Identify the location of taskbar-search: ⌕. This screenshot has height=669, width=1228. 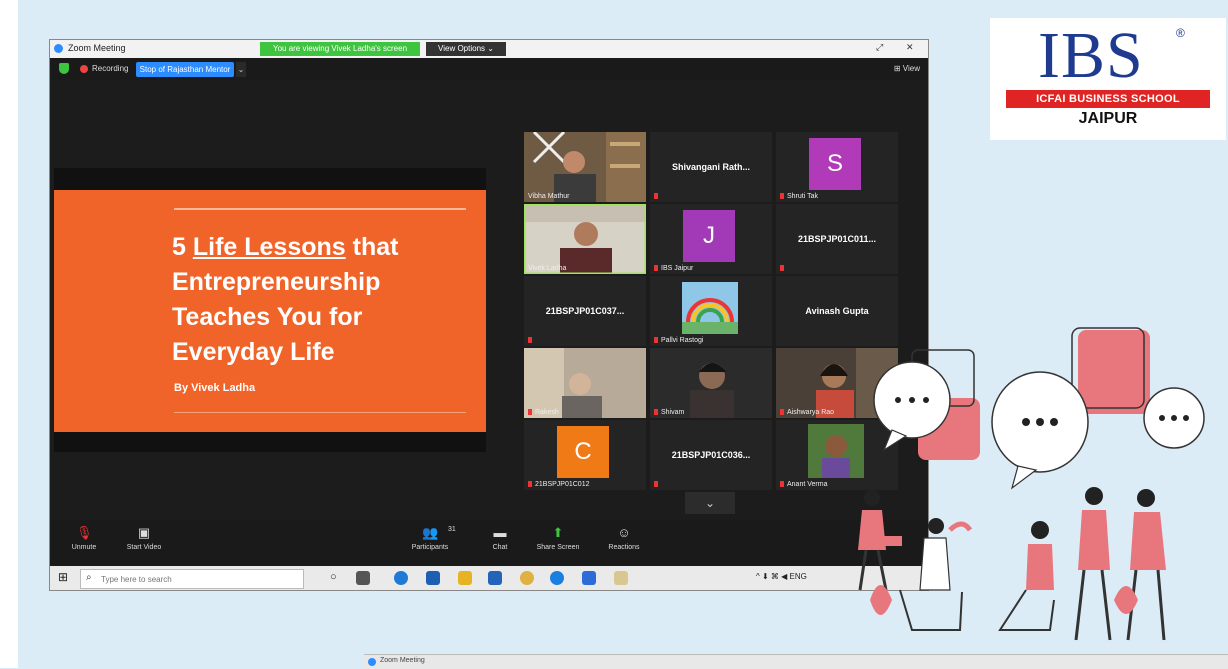
(192, 579).